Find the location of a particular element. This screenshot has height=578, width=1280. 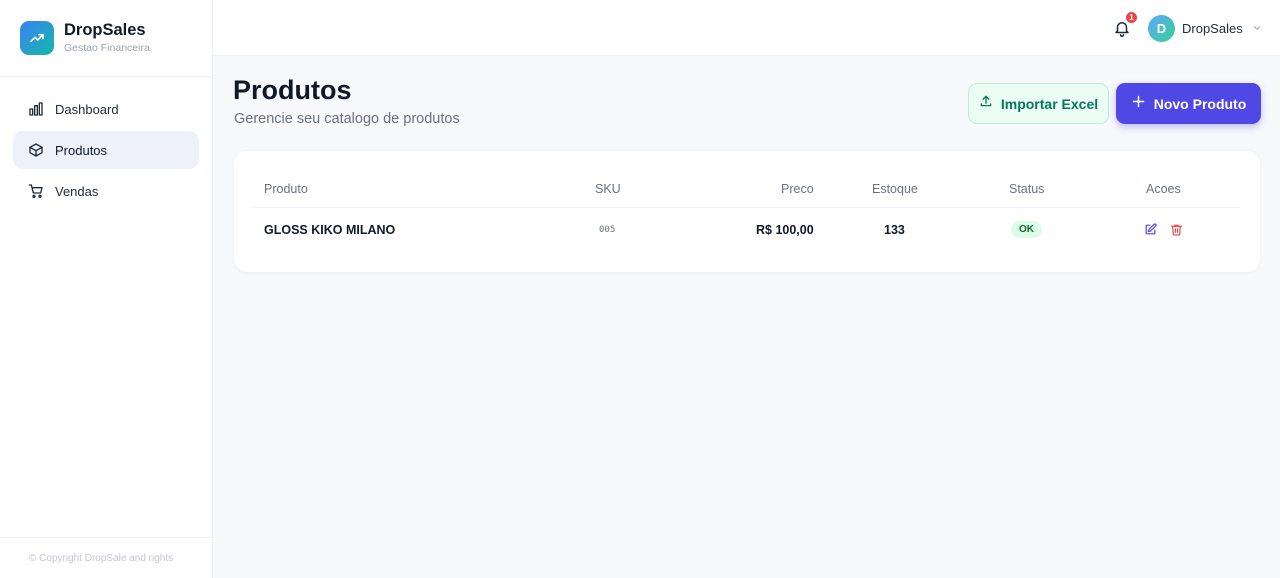

page-title: Produtos is located at coordinates (292, 90).